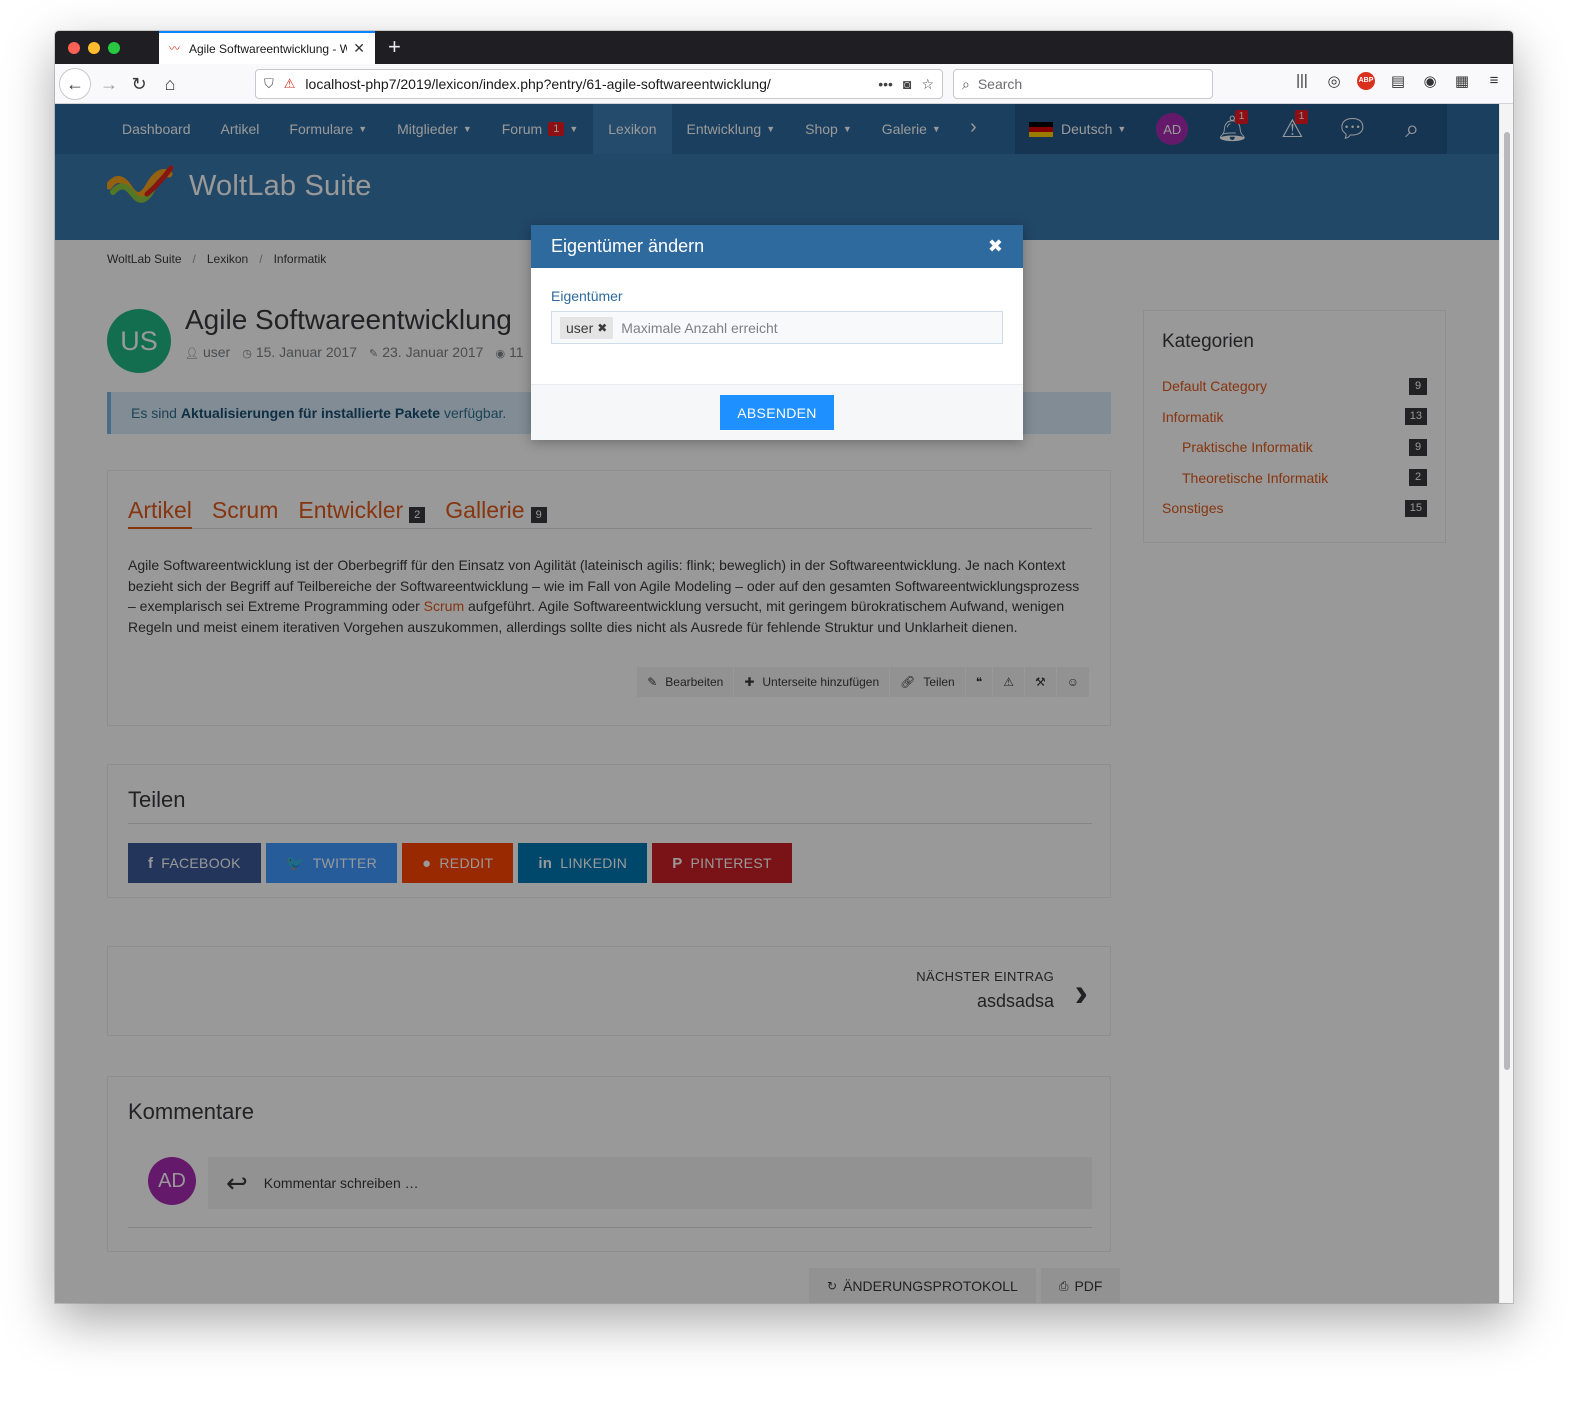 The image size is (1592, 1403). What do you see at coordinates (170, 84) in the screenshot?
I see `home-button: ⌂` at bounding box center [170, 84].